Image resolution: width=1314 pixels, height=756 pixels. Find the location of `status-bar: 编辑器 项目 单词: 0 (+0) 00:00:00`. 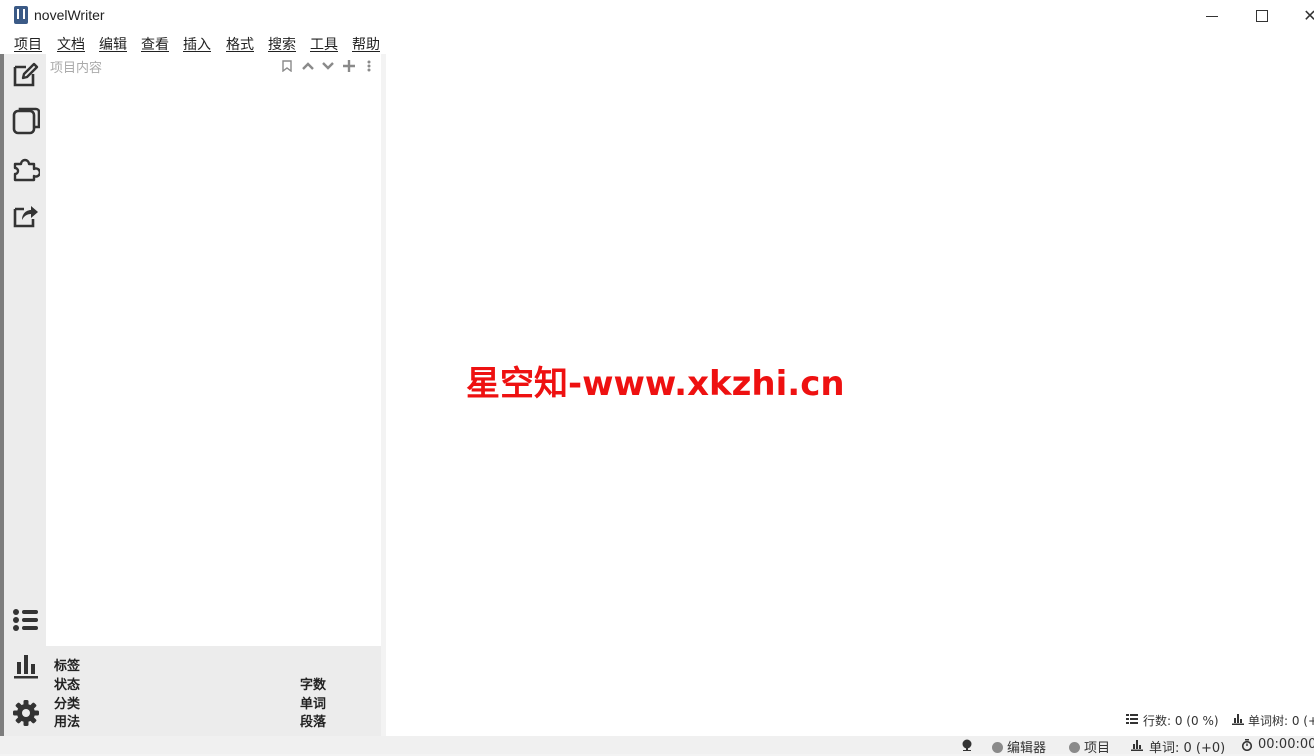

status-bar: 编辑器 项目 单词: 0 (+0) 00:00:00 is located at coordinates (657, 746).